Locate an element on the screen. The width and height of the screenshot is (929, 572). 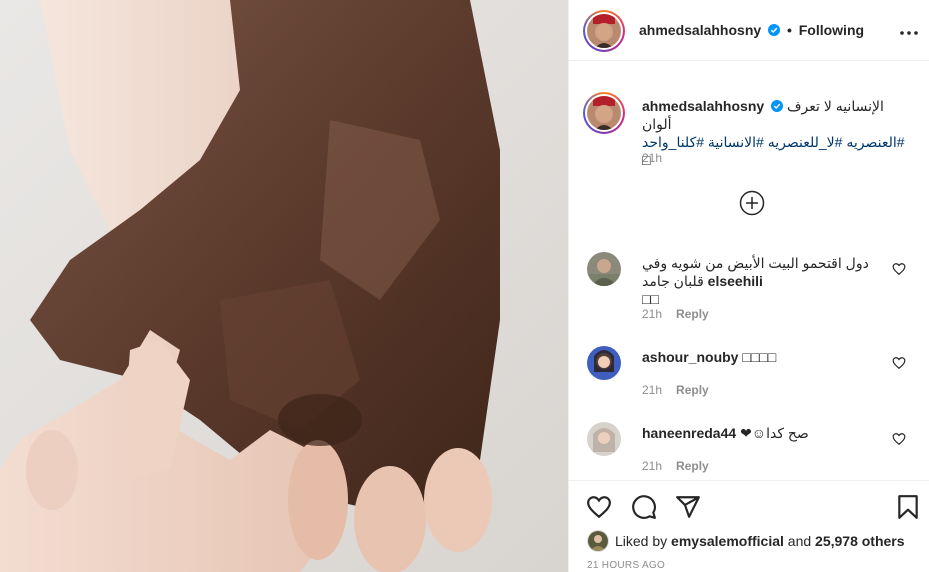
comment-glyphs: □□ is located at coordinates (650, 299).